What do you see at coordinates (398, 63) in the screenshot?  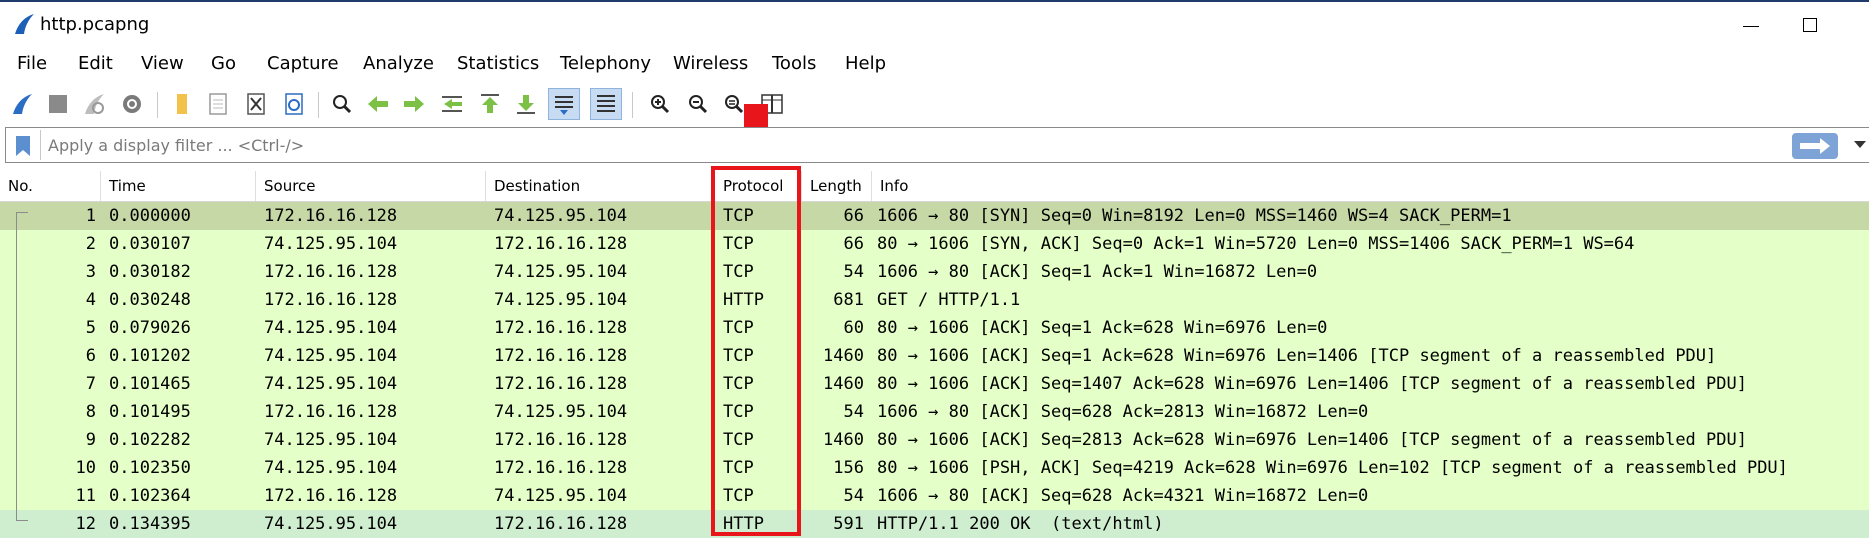 I see `menu-analyze: Analyze` at bounding box center [398, 63].